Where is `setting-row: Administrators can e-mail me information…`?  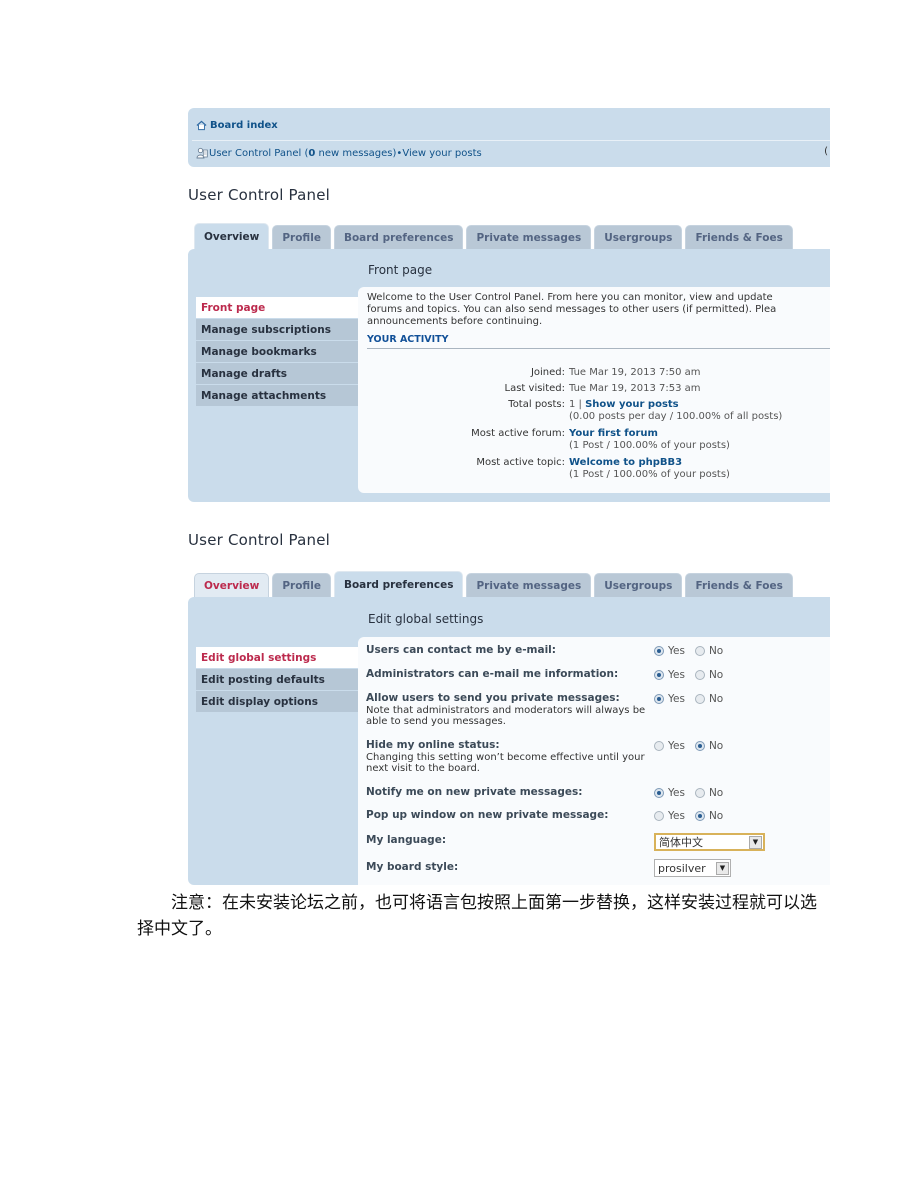
setting-row: Administrators can e-mail me information… is located at coordinates (596, 674).